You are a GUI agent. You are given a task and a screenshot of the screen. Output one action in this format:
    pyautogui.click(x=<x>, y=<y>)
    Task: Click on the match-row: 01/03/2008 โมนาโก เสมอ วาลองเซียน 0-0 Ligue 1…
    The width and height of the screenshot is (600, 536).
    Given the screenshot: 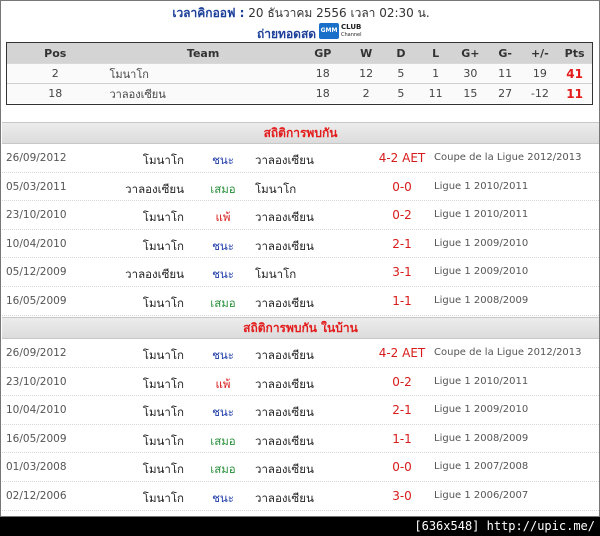 What is the action you would take?
    pyautogui.click(x=300, y=467)
    